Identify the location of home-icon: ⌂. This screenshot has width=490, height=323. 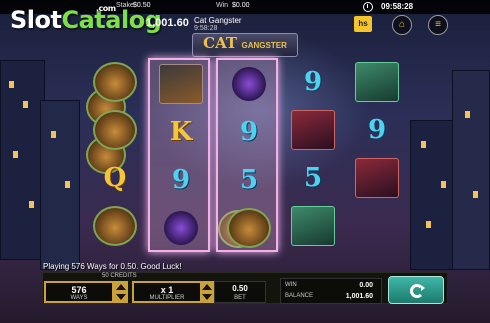
(402, 24).